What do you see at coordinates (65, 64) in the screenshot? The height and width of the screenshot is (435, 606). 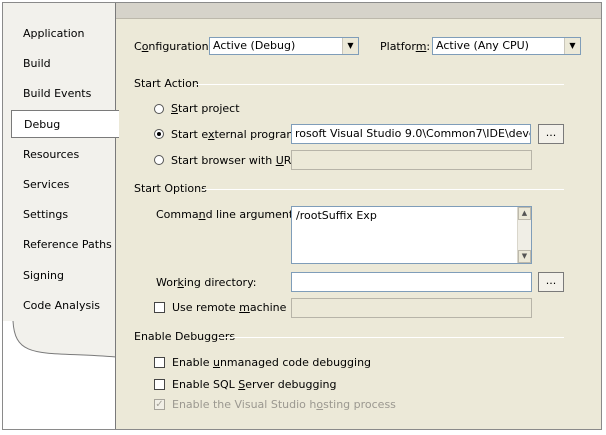 I see `tab-build: Build` at bounding box center [65, 64].